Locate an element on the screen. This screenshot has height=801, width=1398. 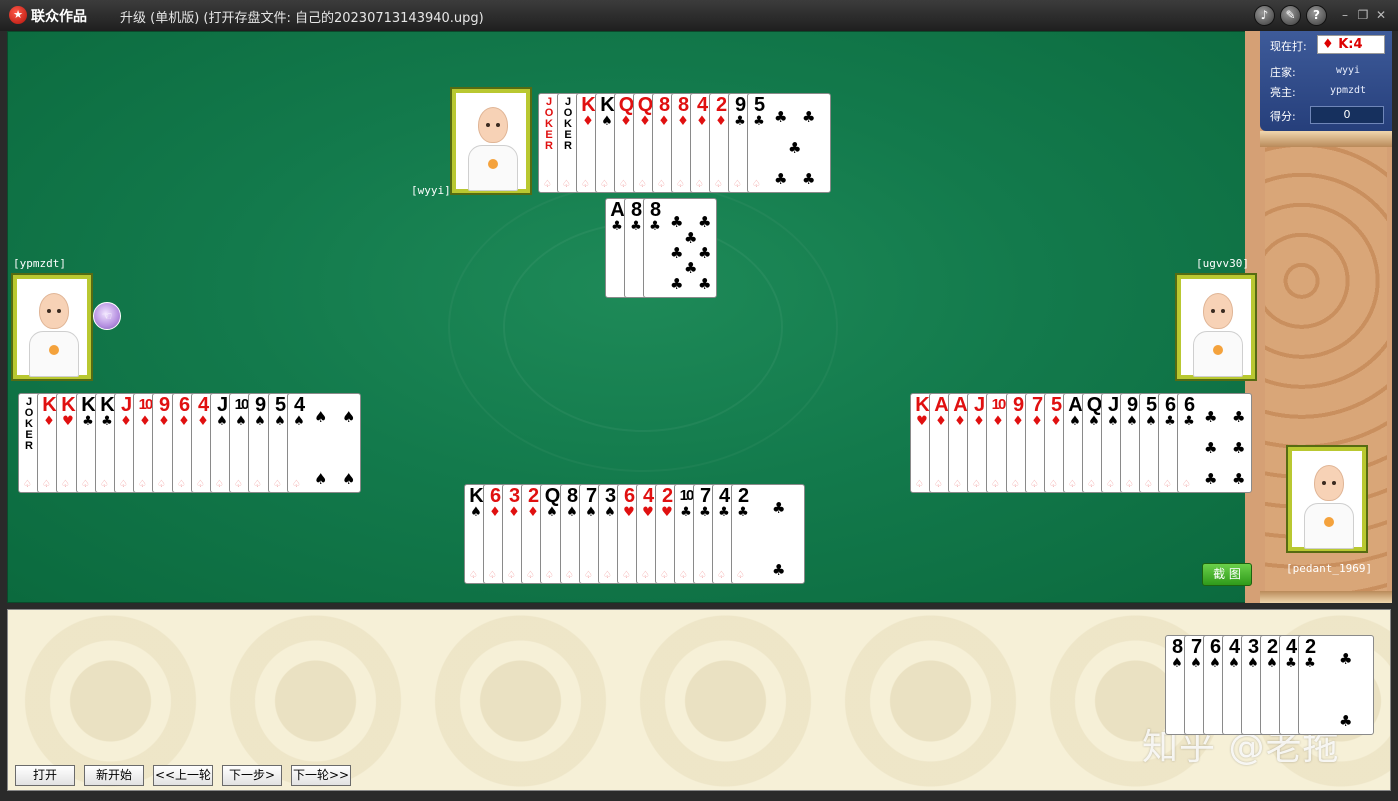
scroll-top is located at coordinates (1326, 139).